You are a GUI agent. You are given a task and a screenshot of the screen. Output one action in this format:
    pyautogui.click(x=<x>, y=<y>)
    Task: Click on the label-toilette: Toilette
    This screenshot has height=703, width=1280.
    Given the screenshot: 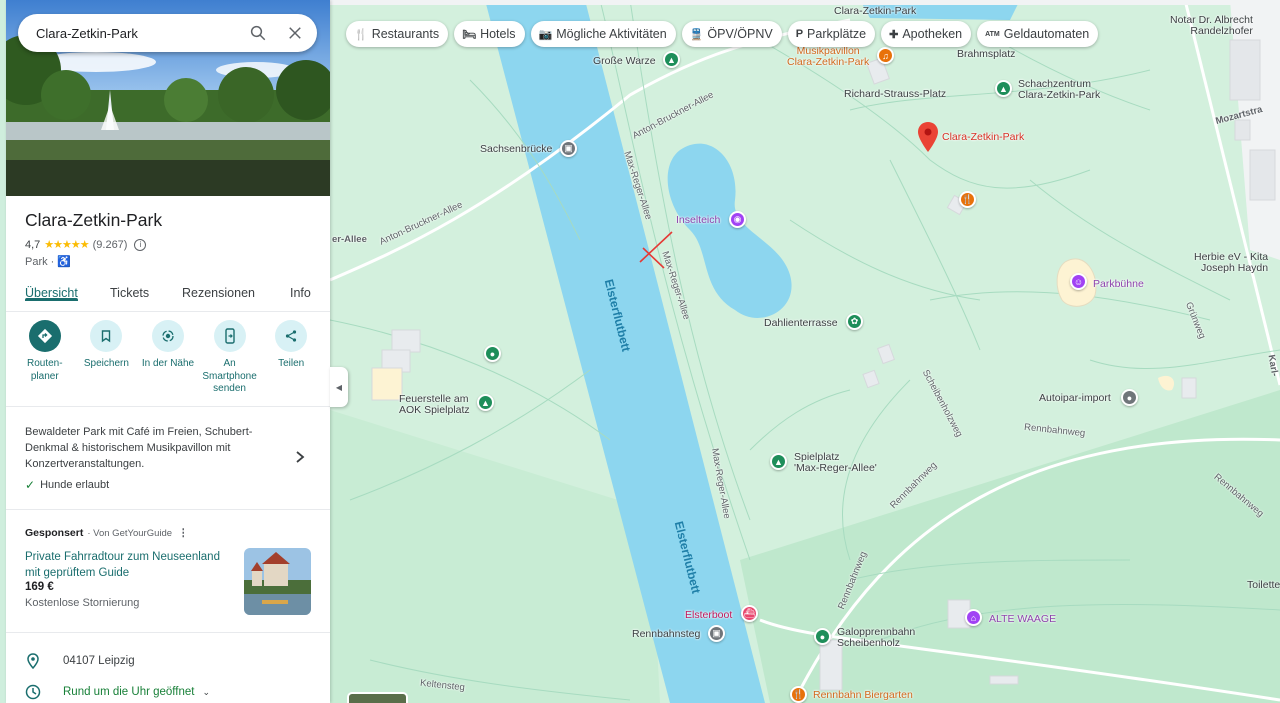 What is the action you would take?
    pyautogui.click(x=1263, y=585)
    